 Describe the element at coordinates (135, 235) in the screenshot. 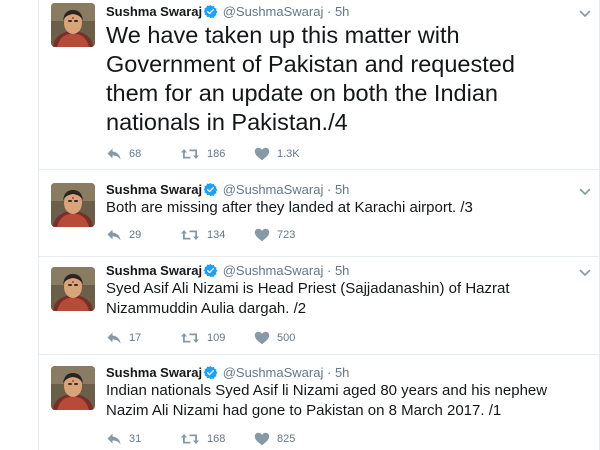

I see `reply-count: 29` at that location.